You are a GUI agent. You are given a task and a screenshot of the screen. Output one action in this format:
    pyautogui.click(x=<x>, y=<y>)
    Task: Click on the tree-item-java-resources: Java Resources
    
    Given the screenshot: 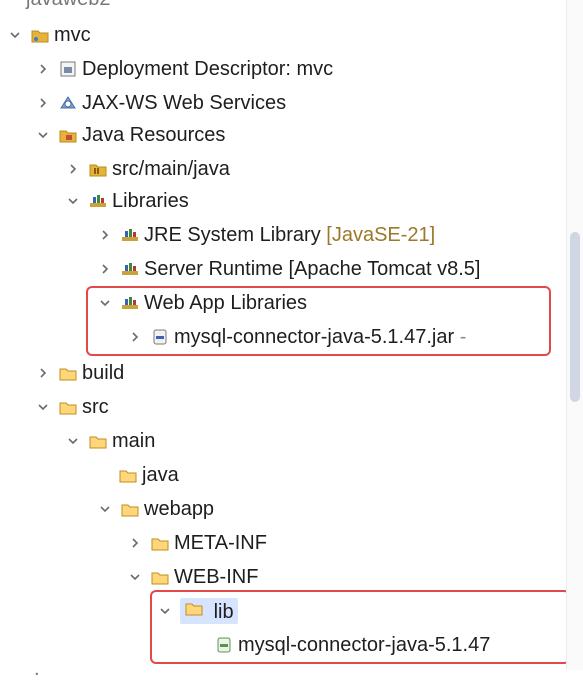 What is the action you would take?
    pyautogui.click(x=129, y=135)
    